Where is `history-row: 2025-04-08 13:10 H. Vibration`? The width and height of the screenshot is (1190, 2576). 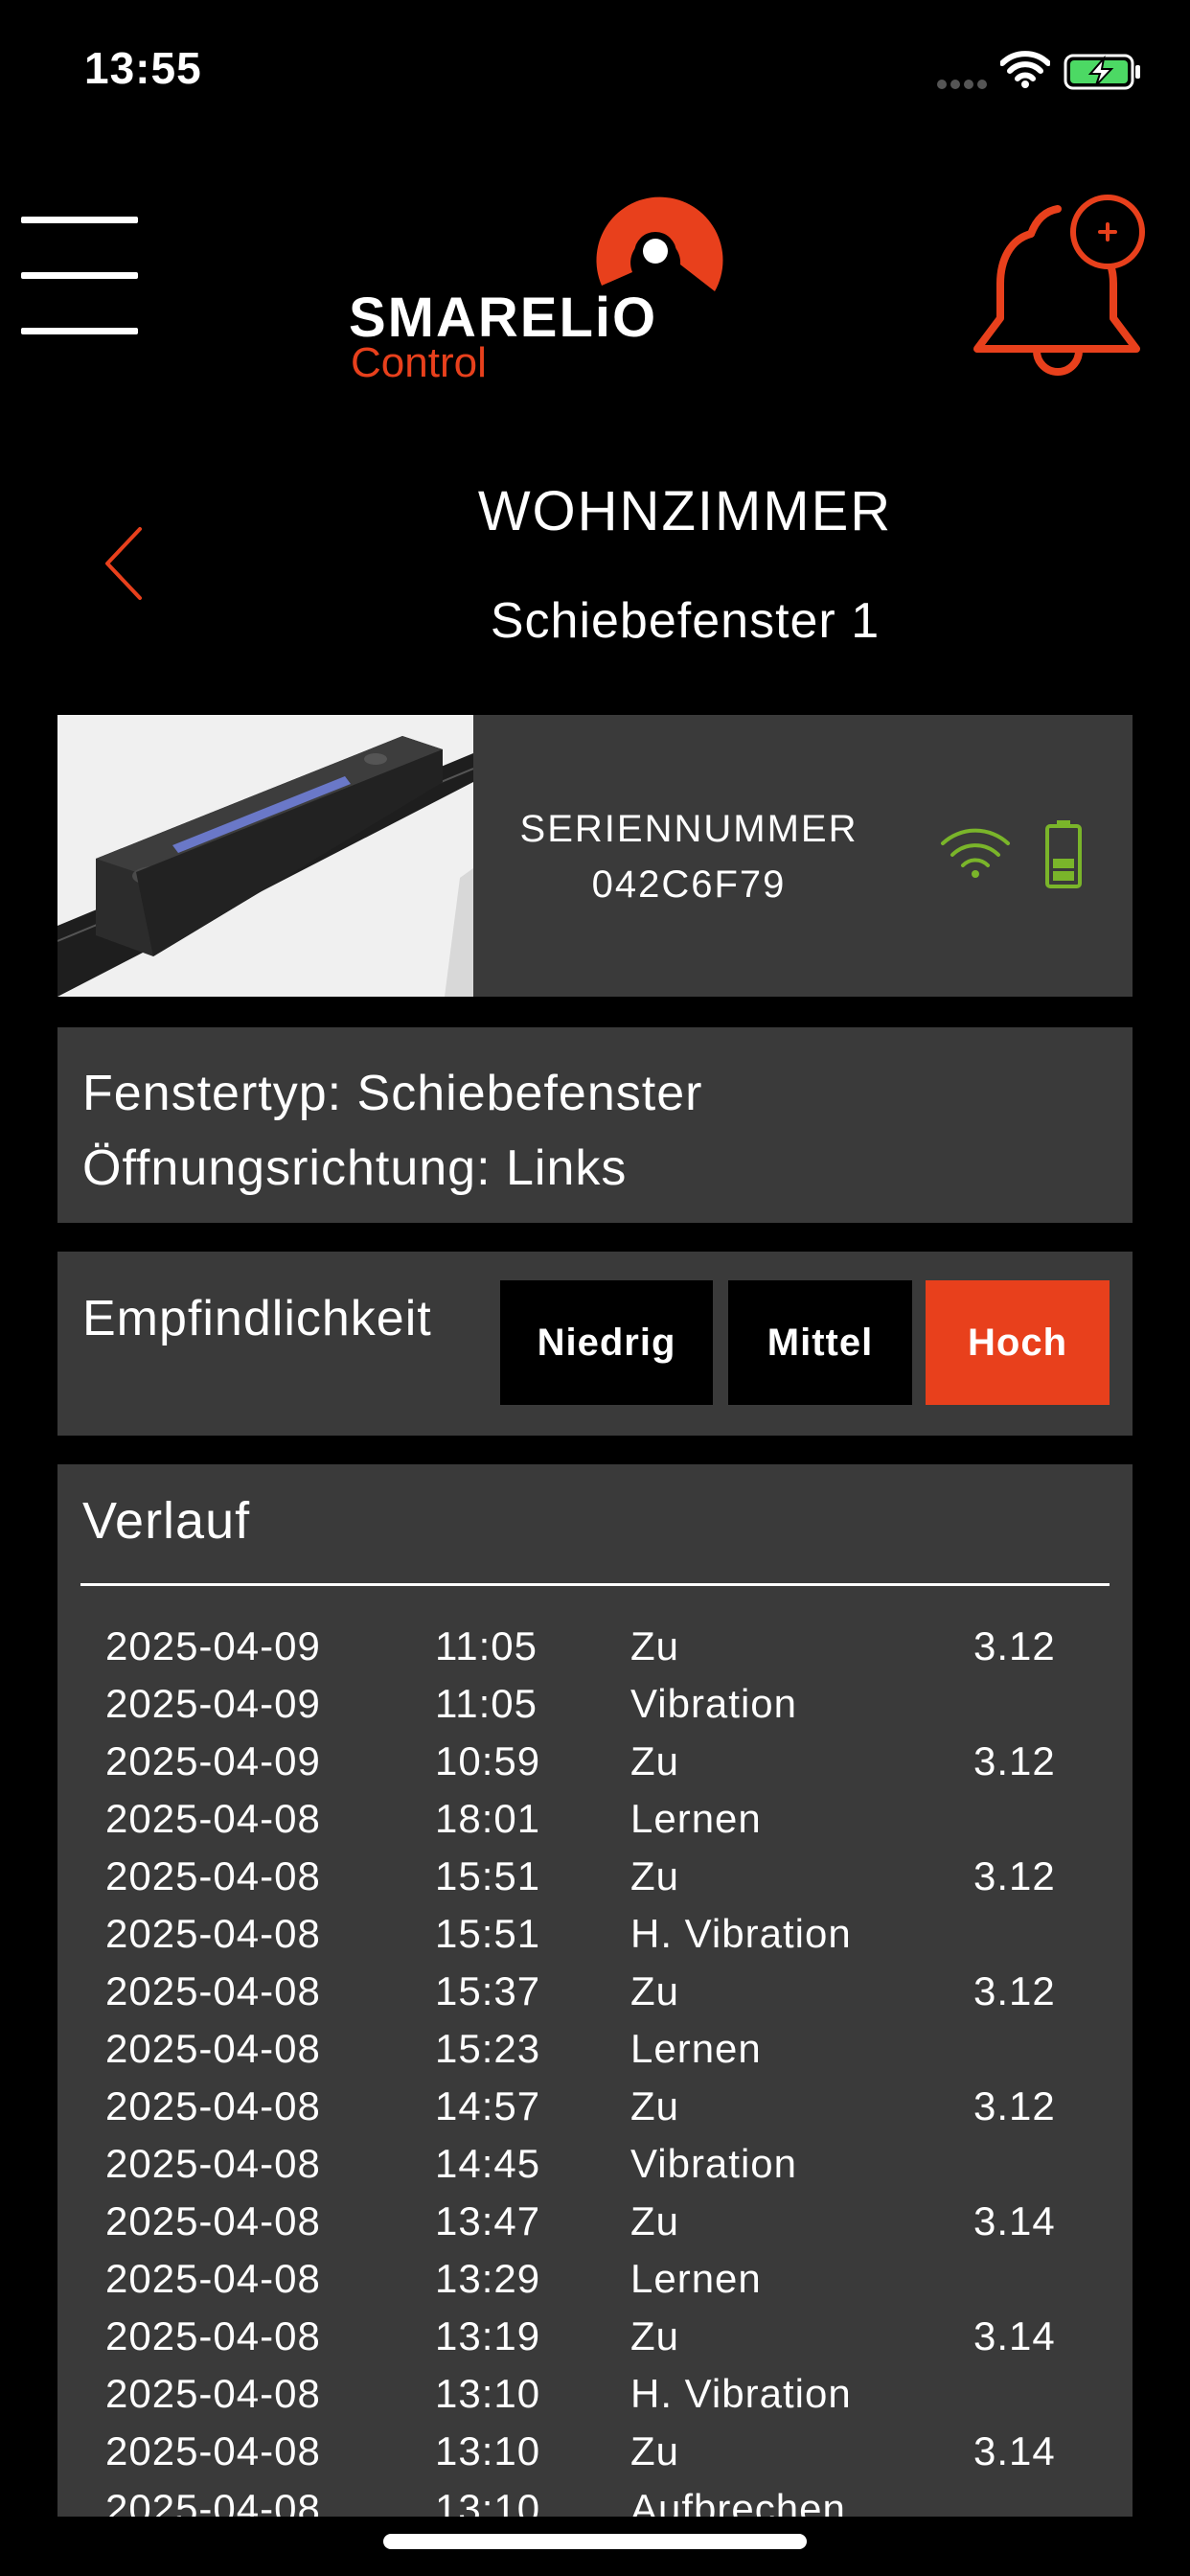
history-row: 2025-04-08 13:10 H. Vibration is located at coordinates (608, 2399).